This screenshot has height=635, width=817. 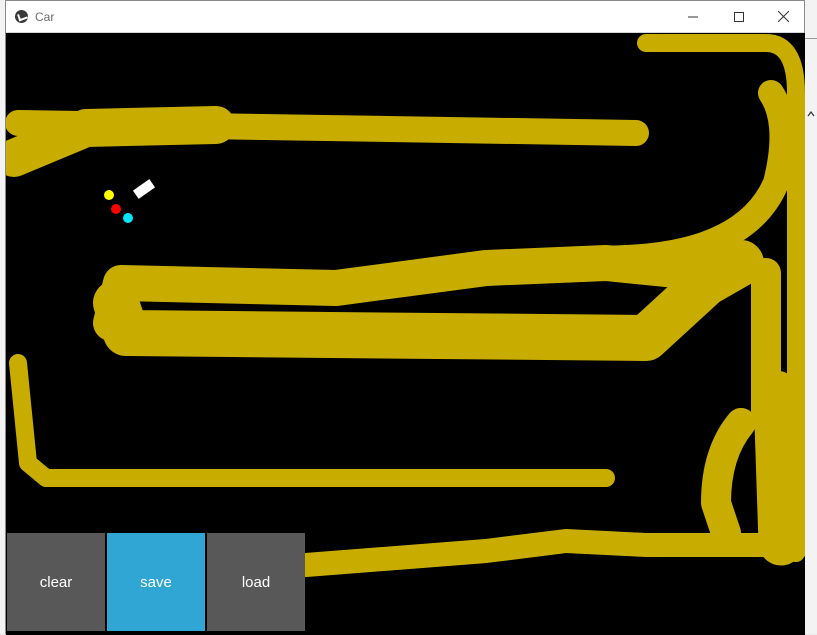 I want to click on close-icon, so click(x=783, y=16).